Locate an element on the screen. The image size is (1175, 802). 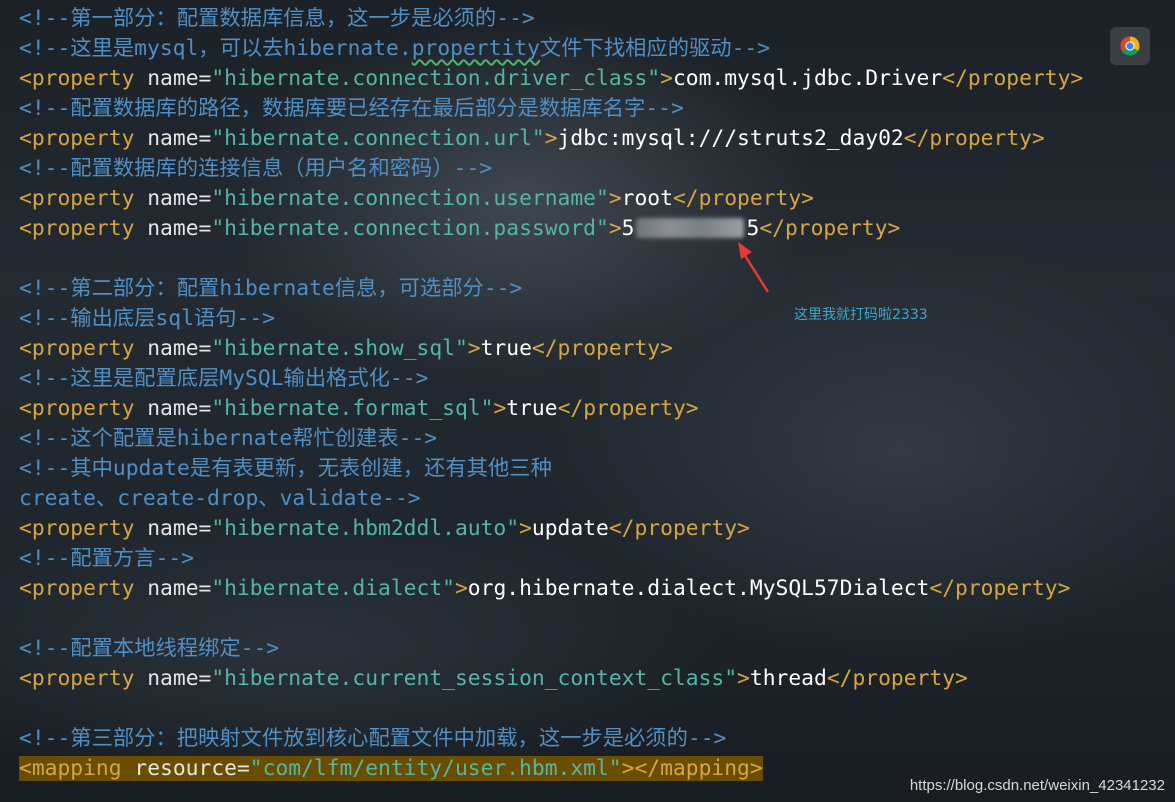
comment-text: <!--配置数据库的路径，数据库要已经存在最后部分是数据库名字--> is located at coordinates (351, 108).